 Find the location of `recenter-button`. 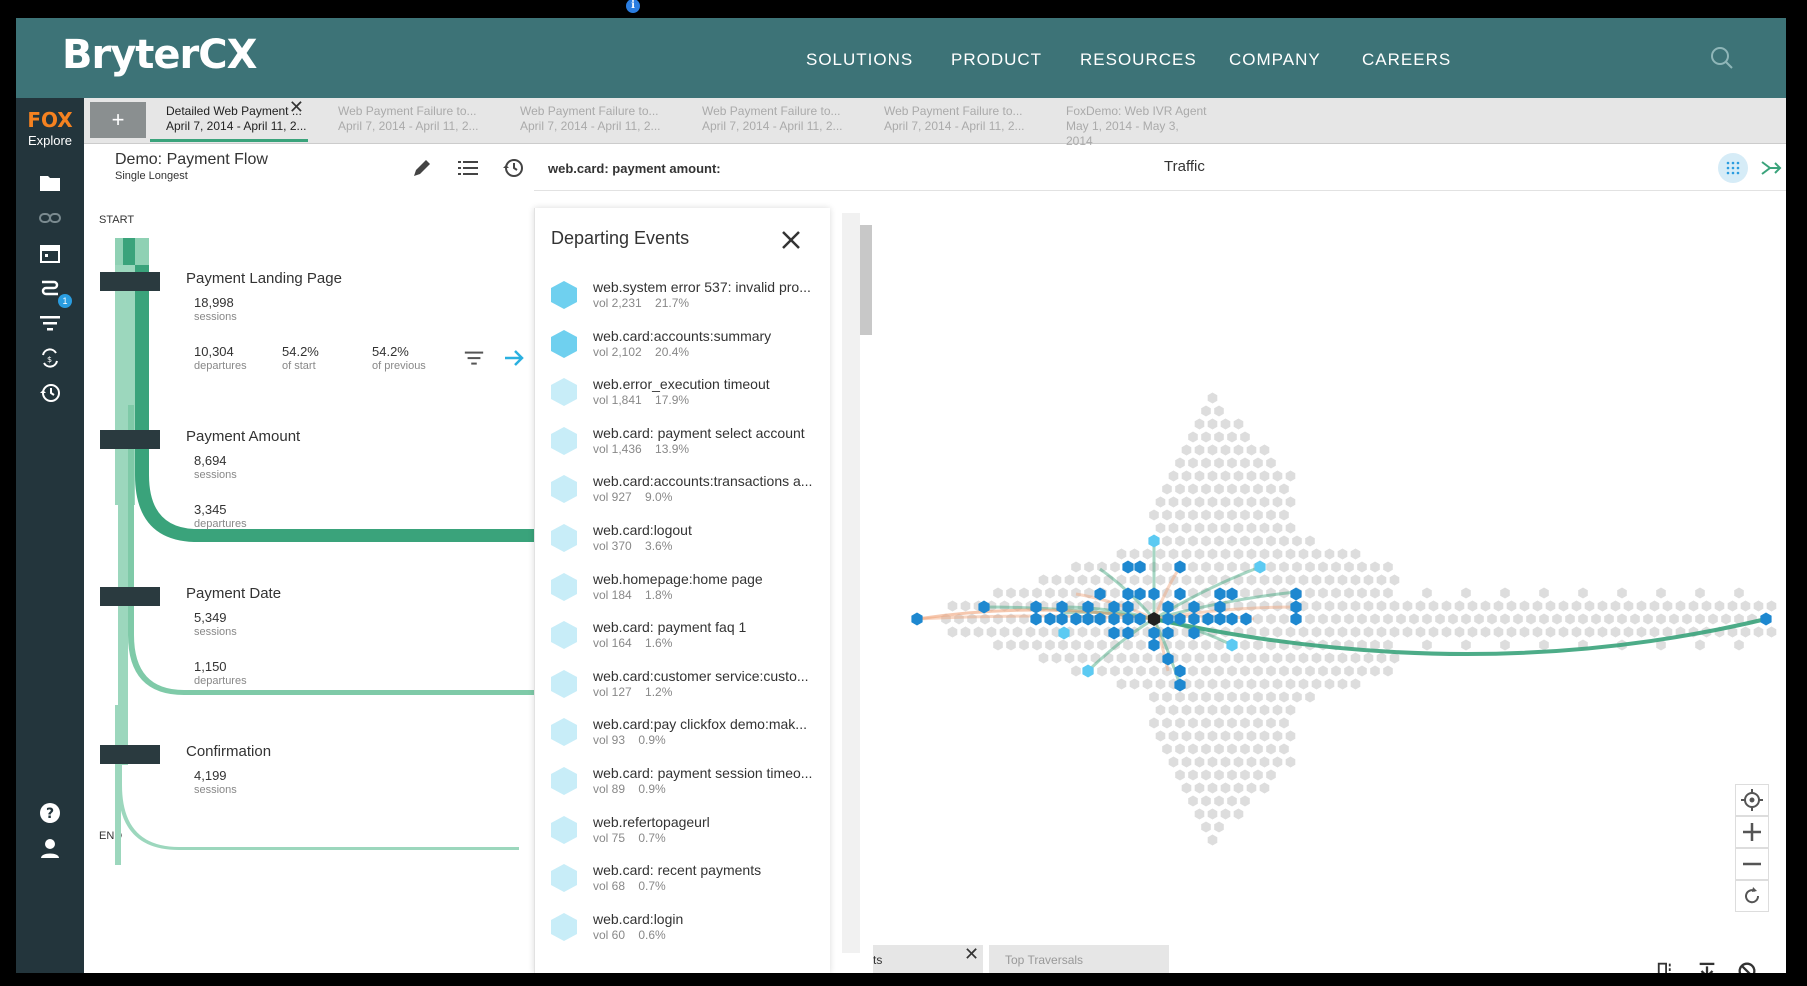

recenter-button is located at coordinates (1752, 800).